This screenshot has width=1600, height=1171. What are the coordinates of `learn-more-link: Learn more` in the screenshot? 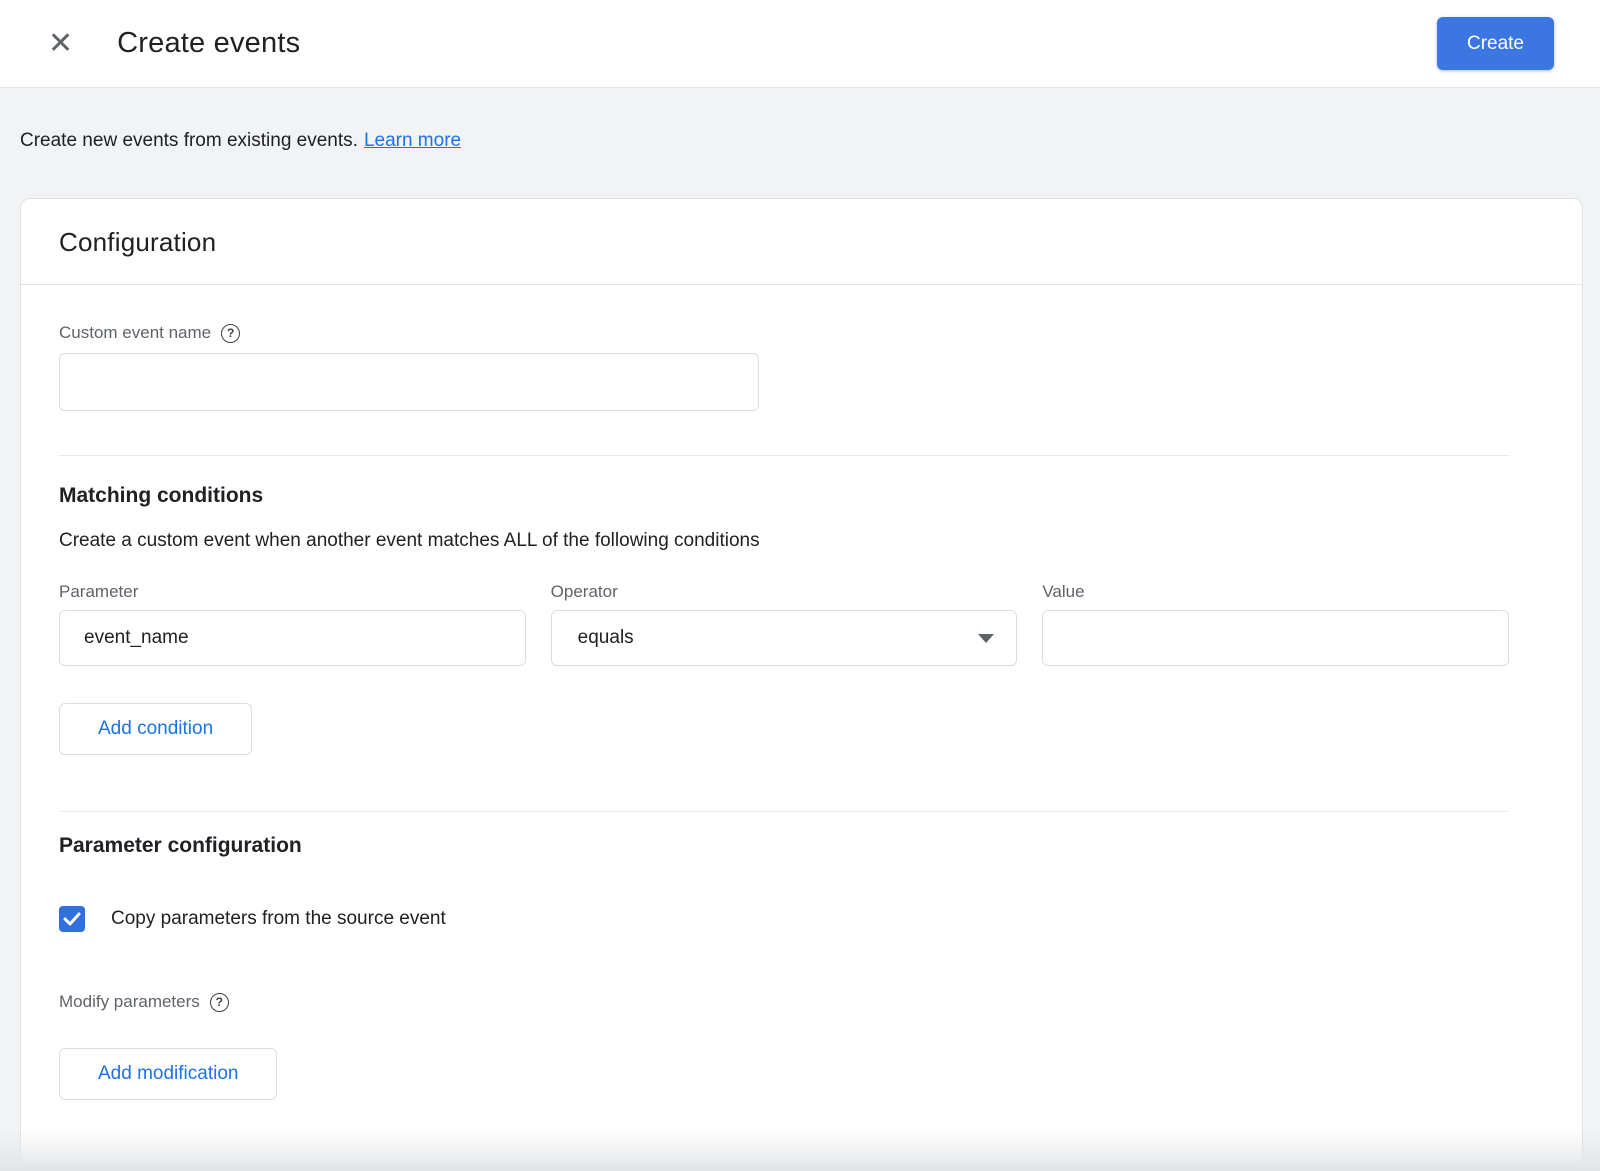 It's located at (412, 140).